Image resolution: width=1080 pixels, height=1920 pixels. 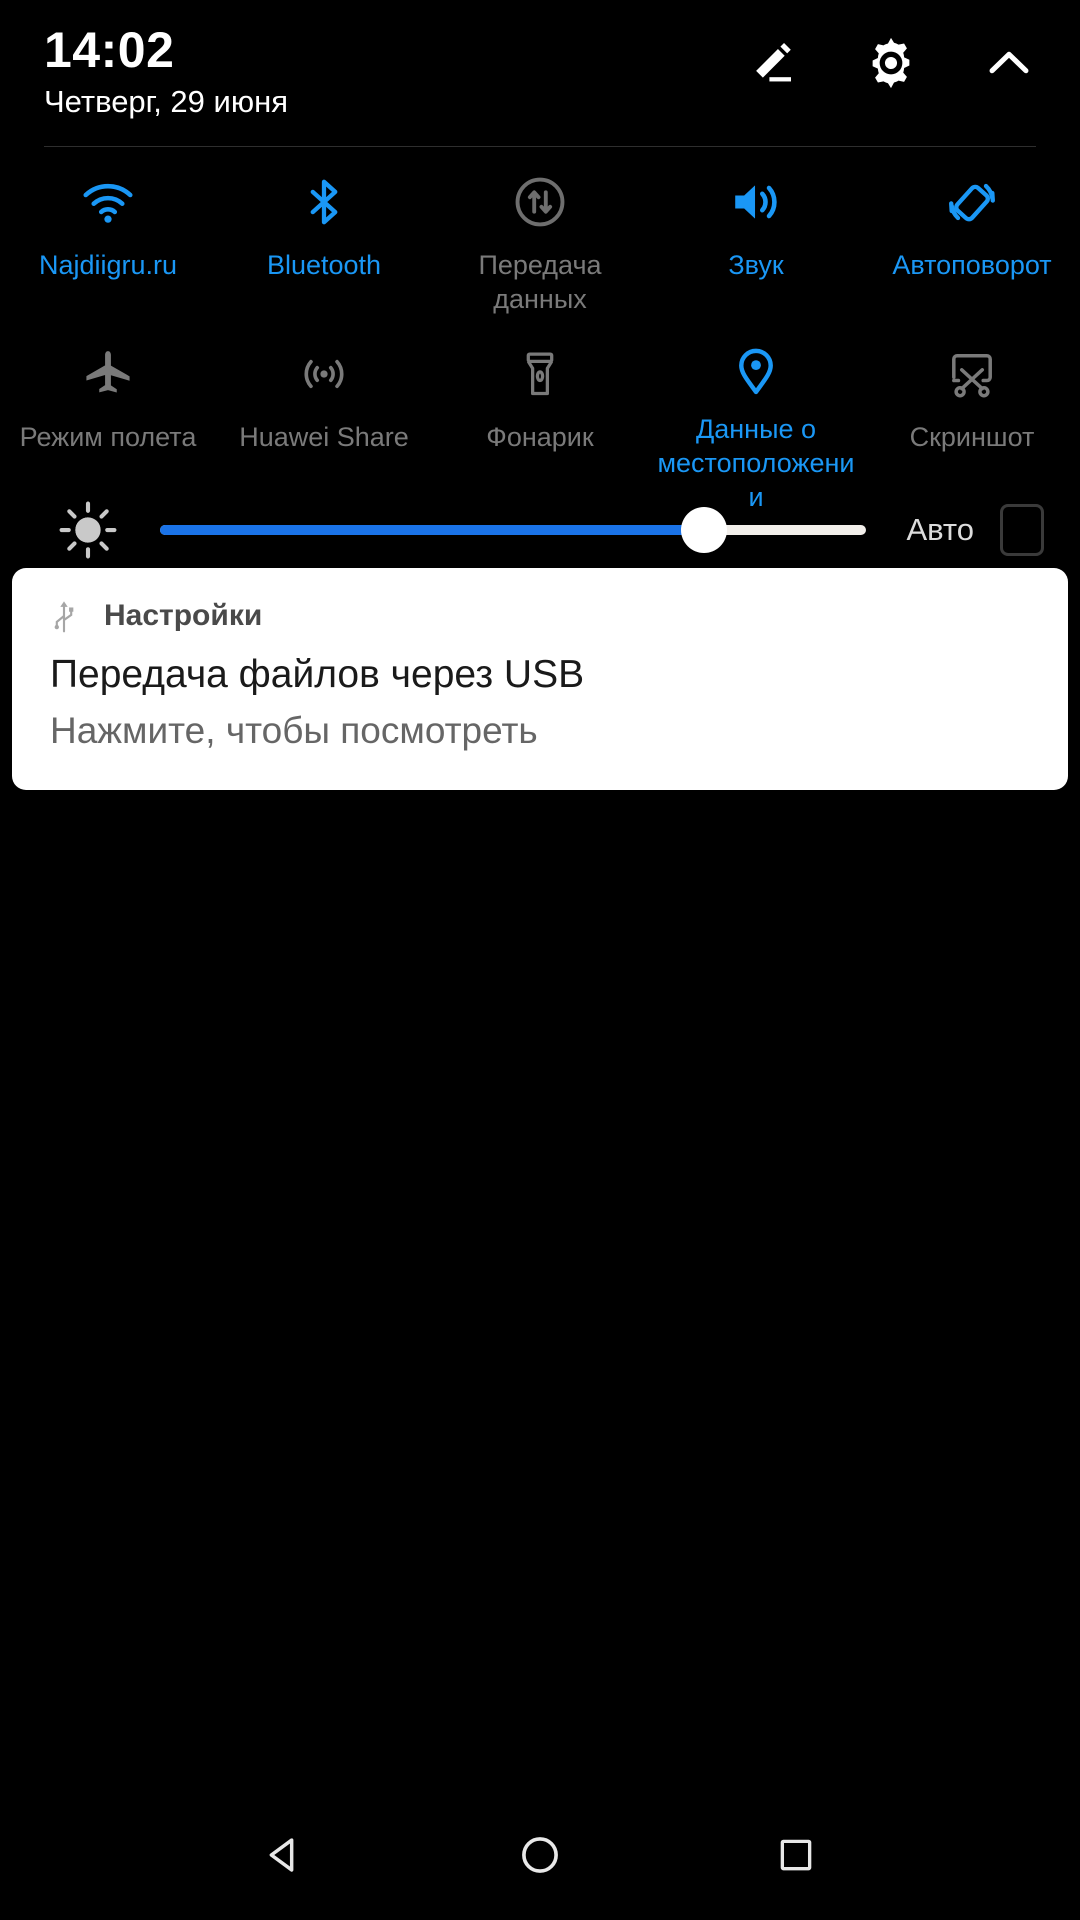 What do you see at coordinates (975, 530) in the screenshot?
I see `auto-brightness-control: Авто` at bounding box center [975, 530].